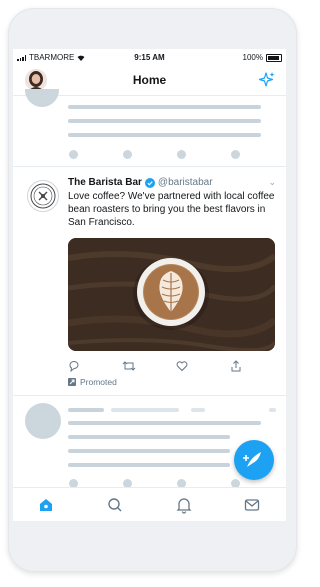 The height and width of the screenshot is (587, 320). What do you see at coordinates (168, 366) in the screenshot?
I see `tweet-actions` at bounding box center [168, 366].